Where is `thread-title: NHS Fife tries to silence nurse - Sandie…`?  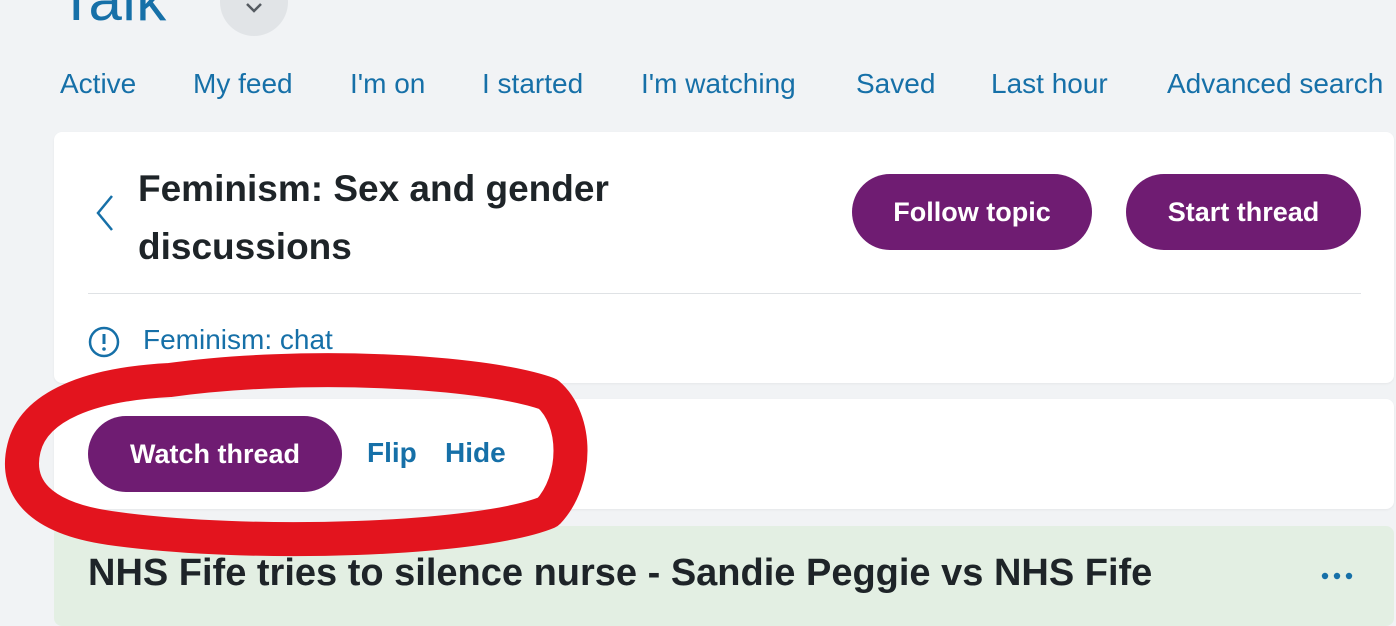
thread-title: NHS Fife tries to silence nurse - Sandie… is located at coordinates (620, 573).